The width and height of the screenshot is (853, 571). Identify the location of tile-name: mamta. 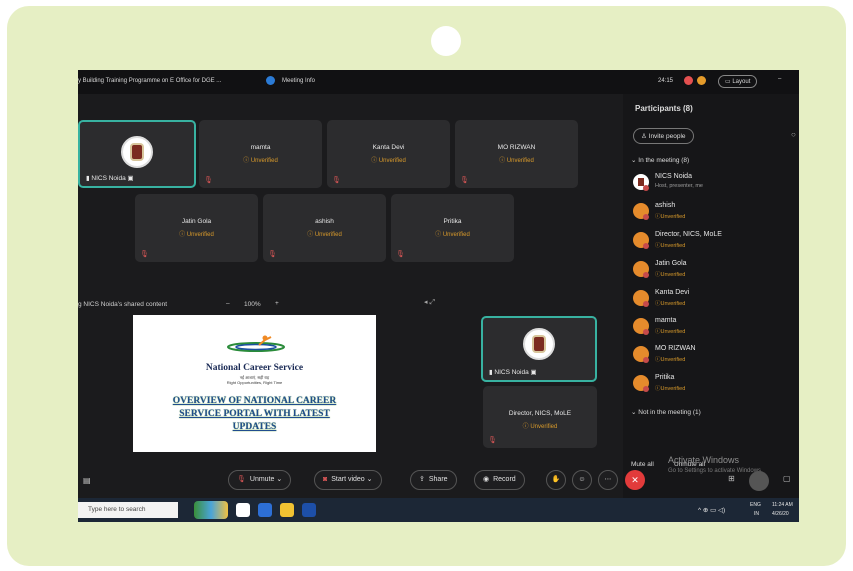
(260, 147).